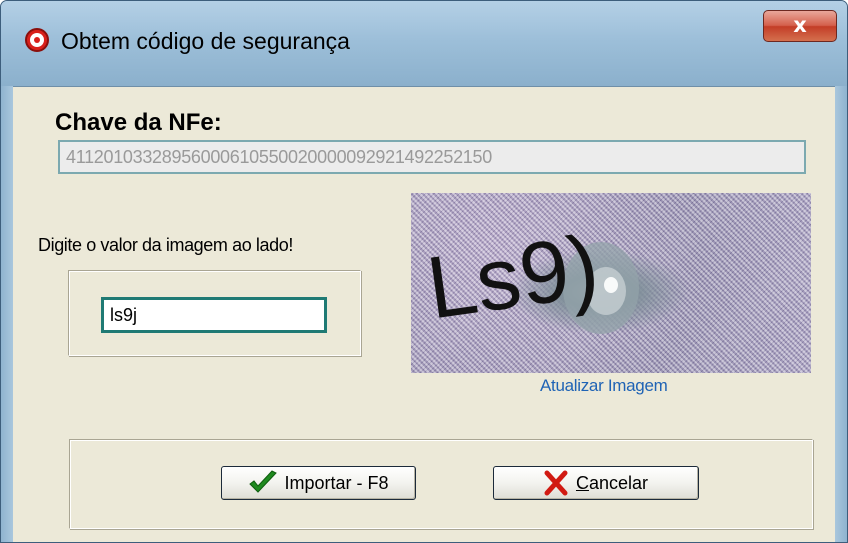 The width and height of the screenshot is (848, 543). Describe the element at coordinates (604, 386) in the screenshot. I see `refresh-image-link: Atualizar Imagem` at that location.